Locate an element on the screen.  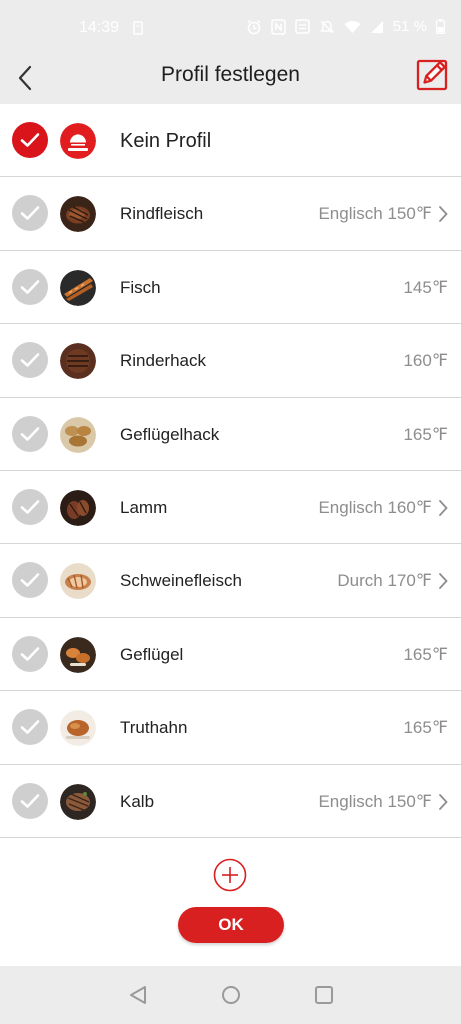
status-time: 14:39 is located at coordinates (99, 27).